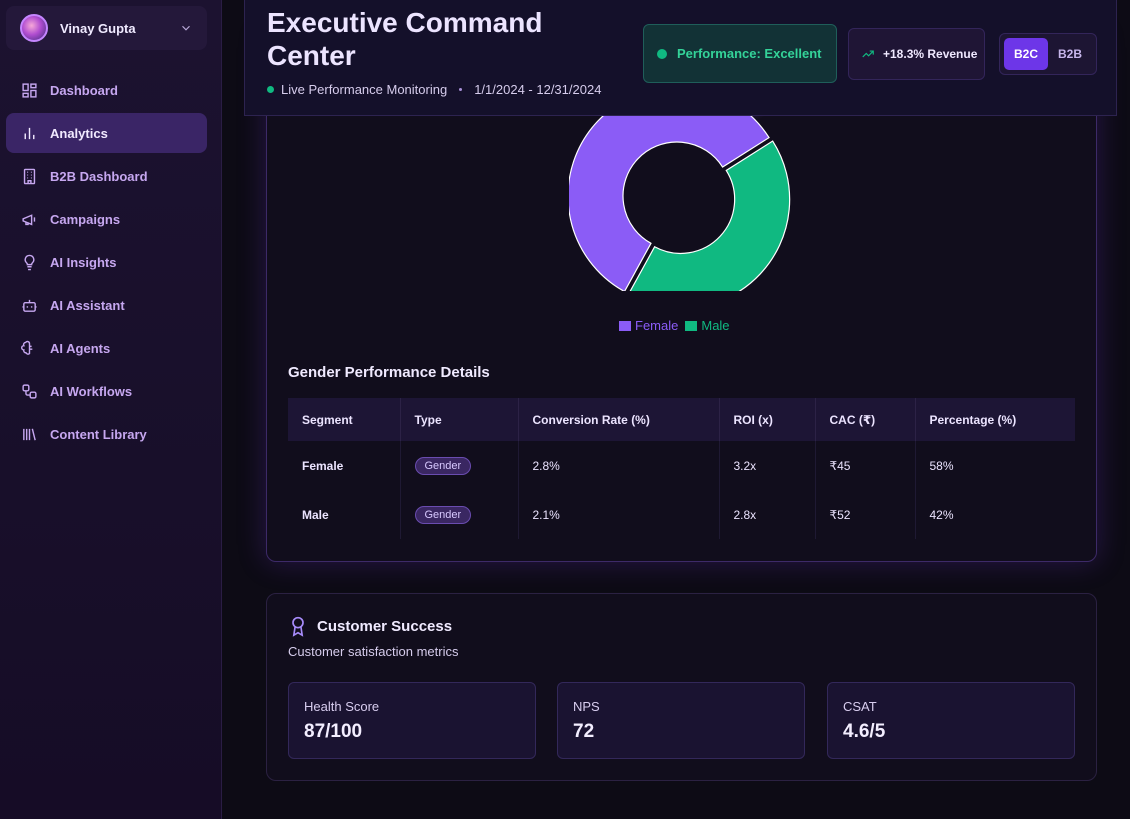 This screenshot has height=819, width=1130. Describe the element at coordinates (951, 720) in the screenshot. I see `metric-card-csat: CSAT 4.6/5` at that location.